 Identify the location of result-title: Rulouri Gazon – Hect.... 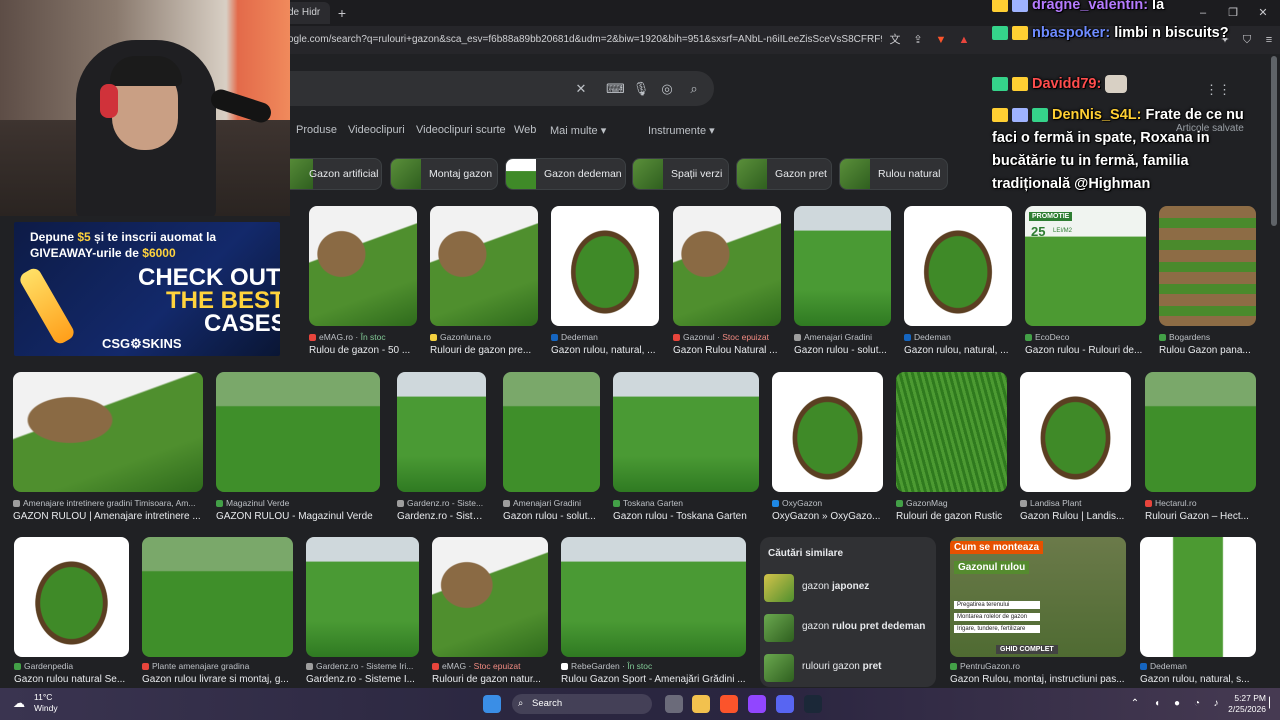
(1200, 516).